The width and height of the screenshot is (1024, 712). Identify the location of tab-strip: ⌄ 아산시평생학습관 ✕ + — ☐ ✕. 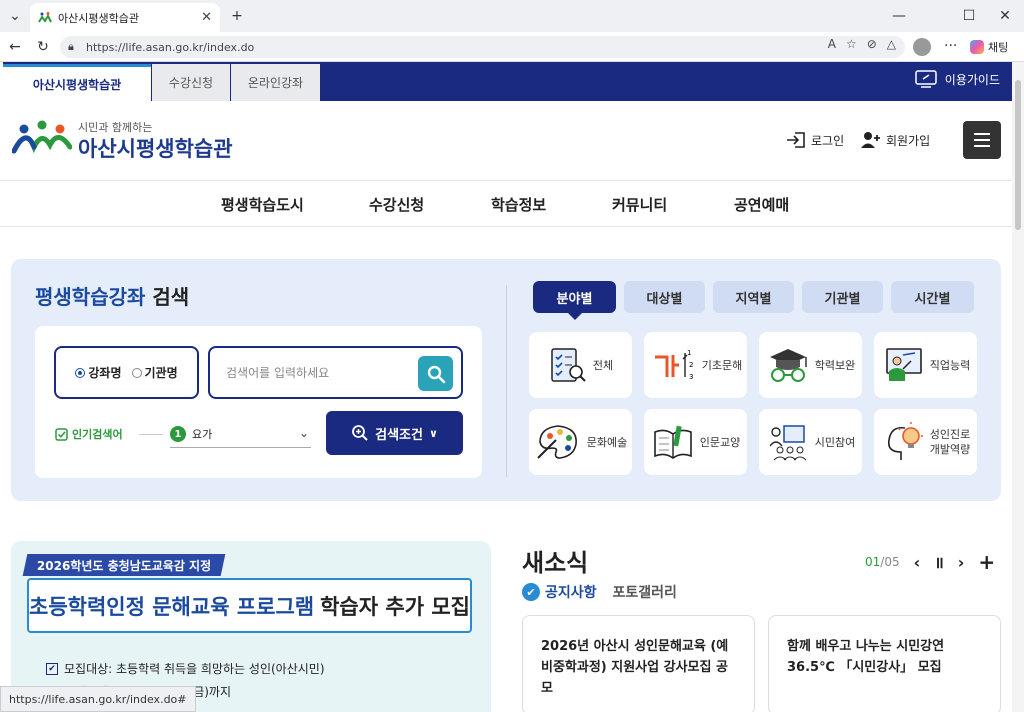
(512, 16).